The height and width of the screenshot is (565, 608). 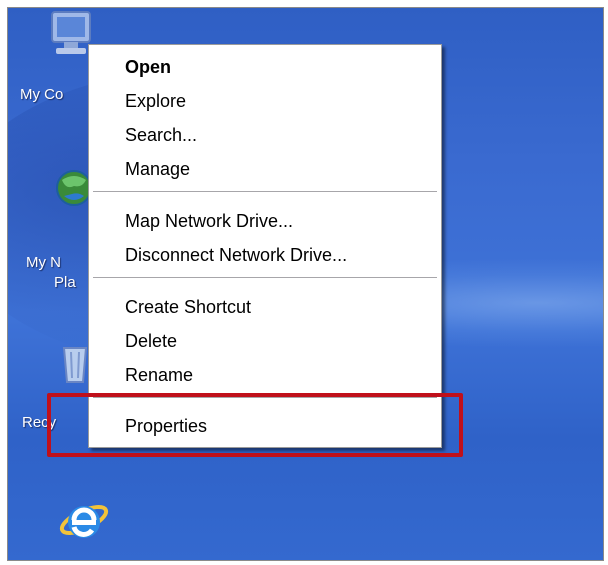 What do you see at coordinates (155, 101) in the screenshot?
I see `menu-item-explore: Explore` at bounding box center [155, 101].